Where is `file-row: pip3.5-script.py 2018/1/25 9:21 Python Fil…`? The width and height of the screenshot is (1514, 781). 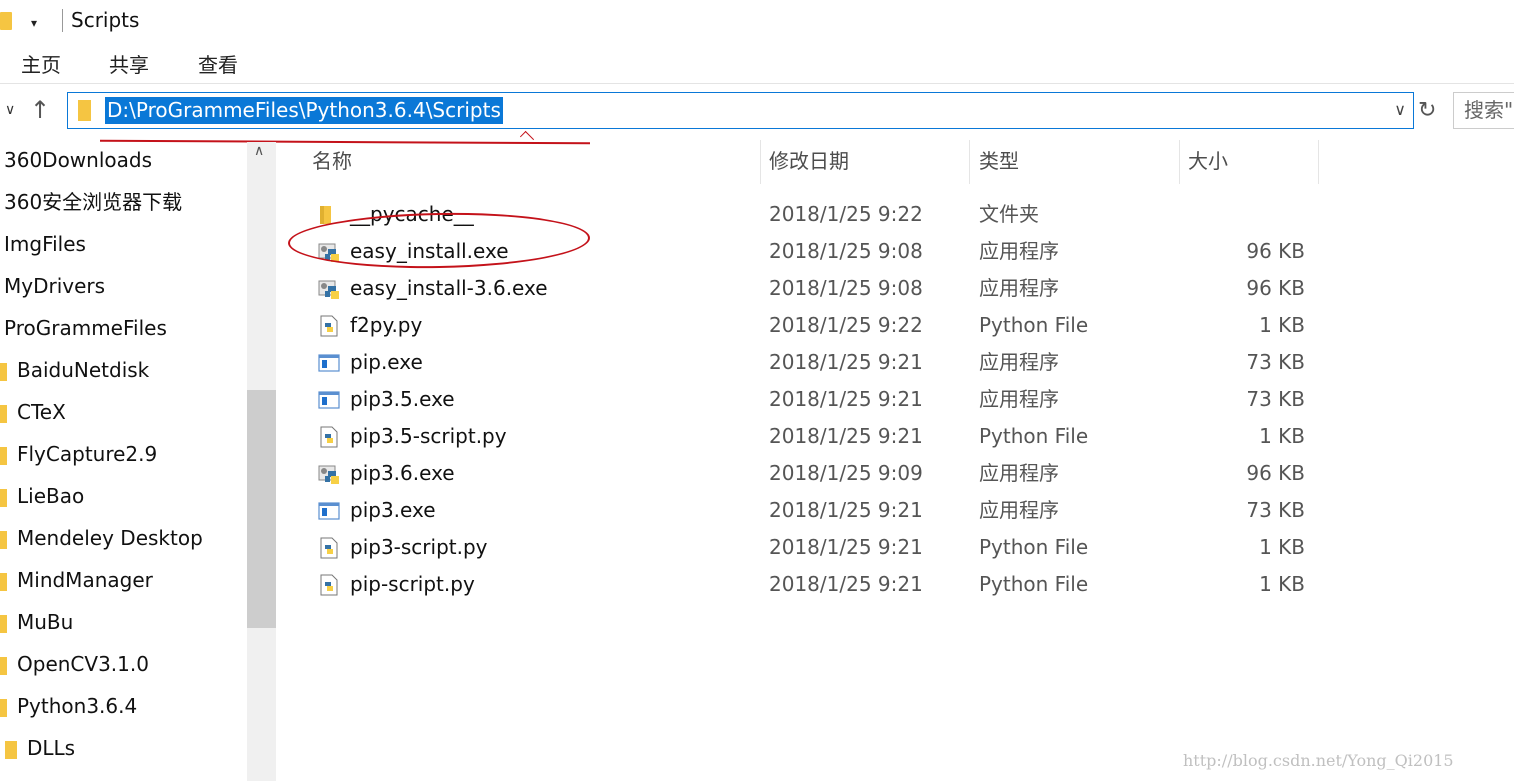 file-row: pip3.5-script.py 2018/1/25 9:21 Python Fil… is located at coordinates (810, 436).